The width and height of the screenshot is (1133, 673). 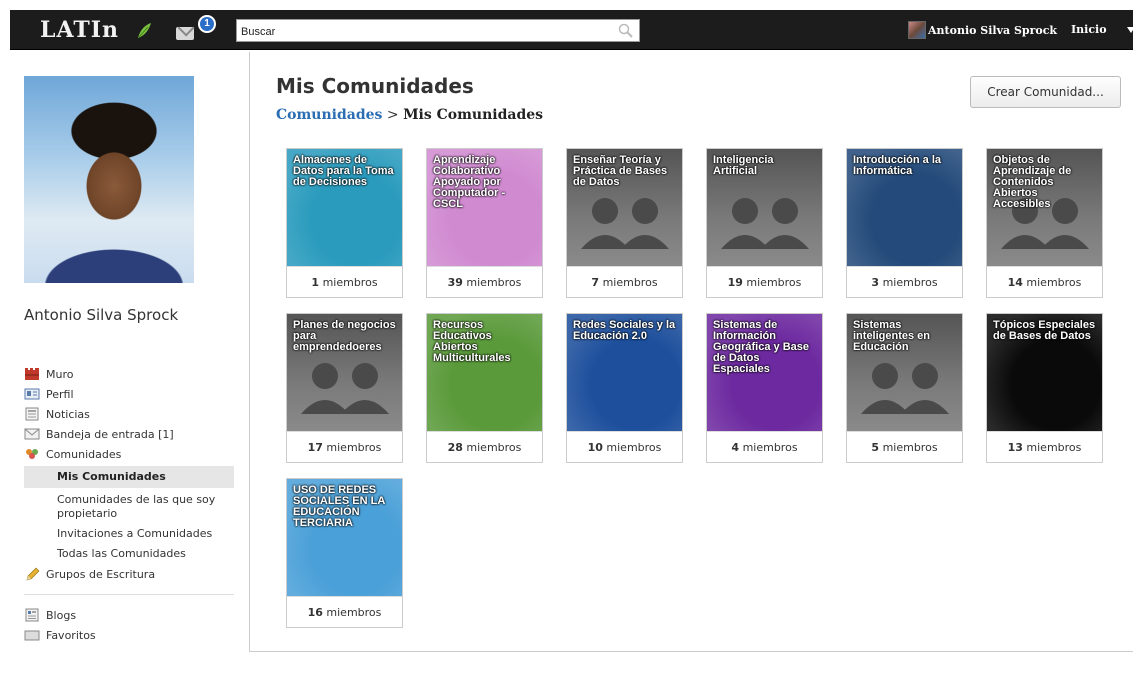 What do you see at coordinates (375, 86) in the screenshot?
I see `page-title: Mis Comunidades` at bounding box center [375, 86].